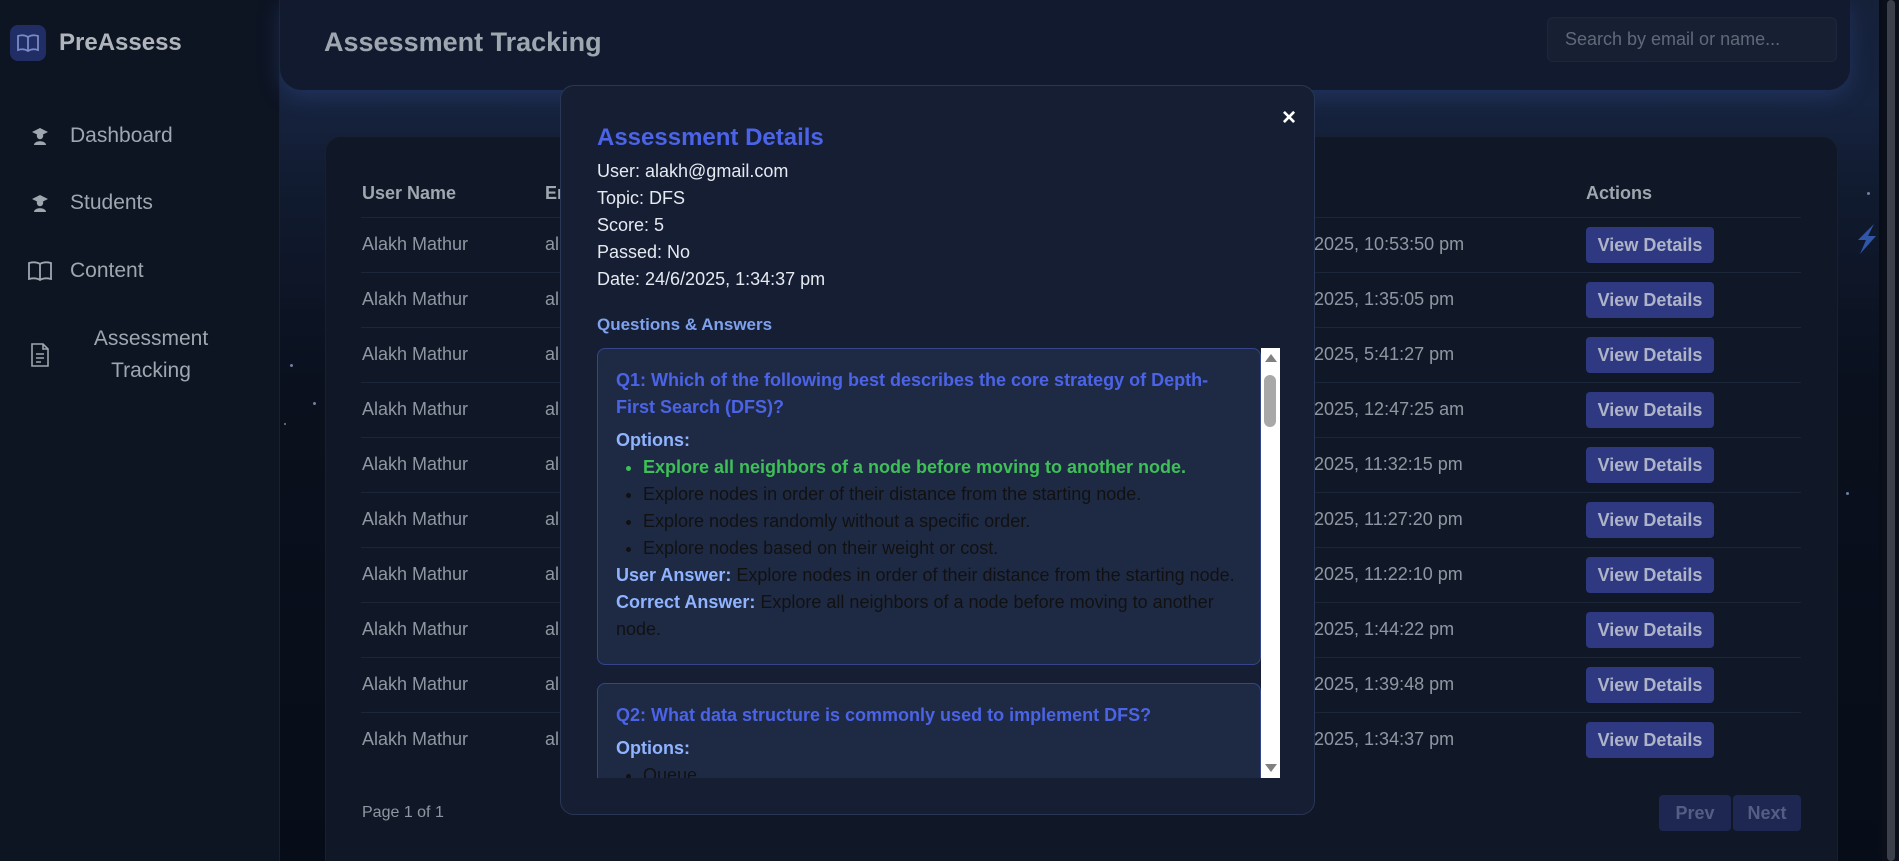 Image resolution: width=1899 pixels, height=861 pixels. What do you see at coordinates (942, 770) in the screenshot?
I see `option-item: Queue` at bounding box center [942, 770].